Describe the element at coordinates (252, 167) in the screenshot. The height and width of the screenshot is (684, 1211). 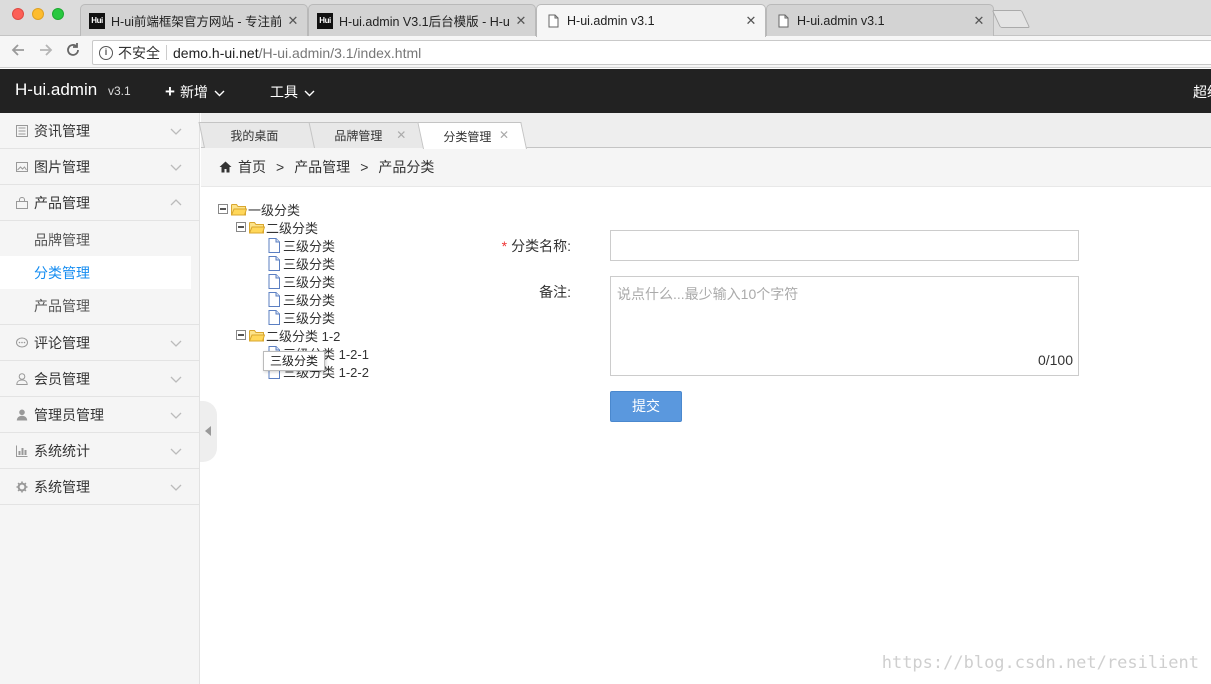
I see `breadcrumb-home: 首页` at that location.